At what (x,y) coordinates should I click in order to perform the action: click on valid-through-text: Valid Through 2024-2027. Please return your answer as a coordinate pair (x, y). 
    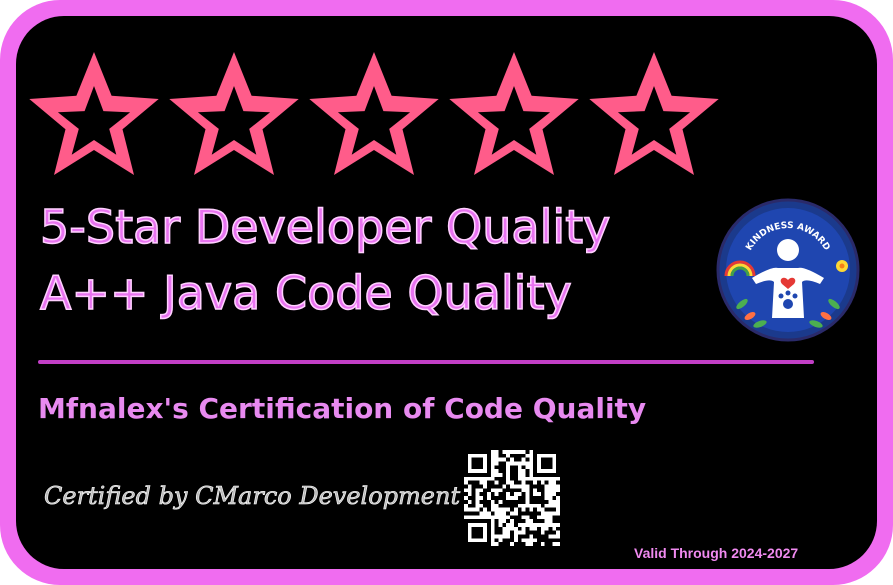
    Looking at the image, I should click on (716, 553).